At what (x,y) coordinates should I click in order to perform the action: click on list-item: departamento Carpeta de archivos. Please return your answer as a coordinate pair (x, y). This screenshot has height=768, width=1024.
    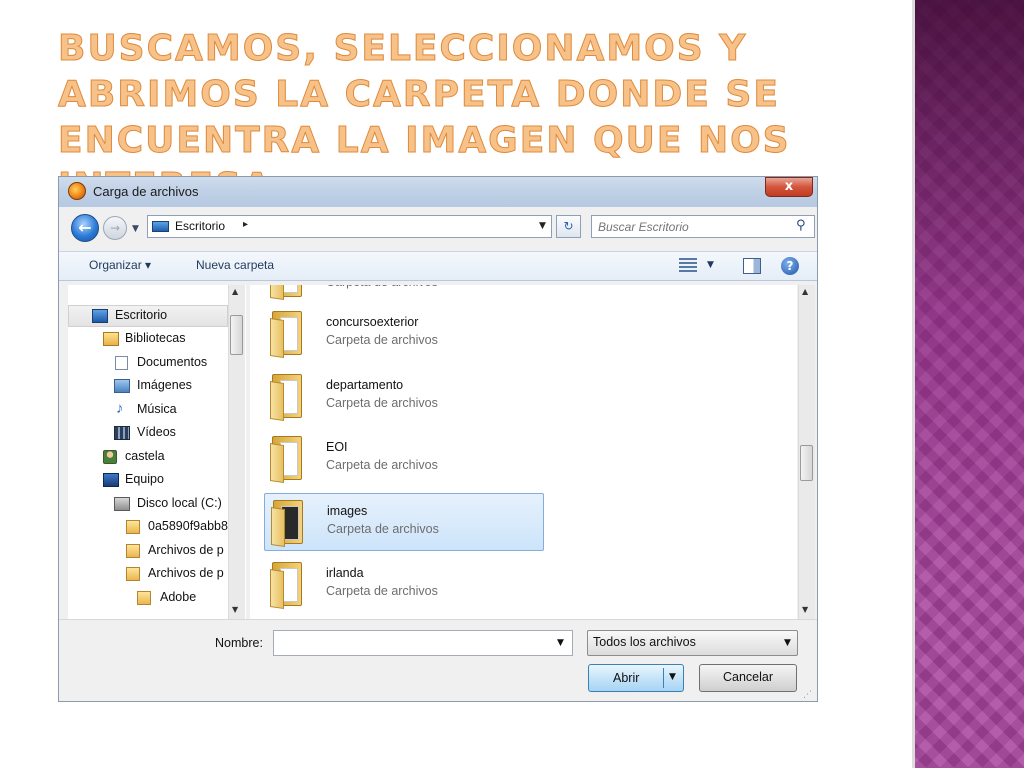
    Looking at the image, I should click on (404, 397).